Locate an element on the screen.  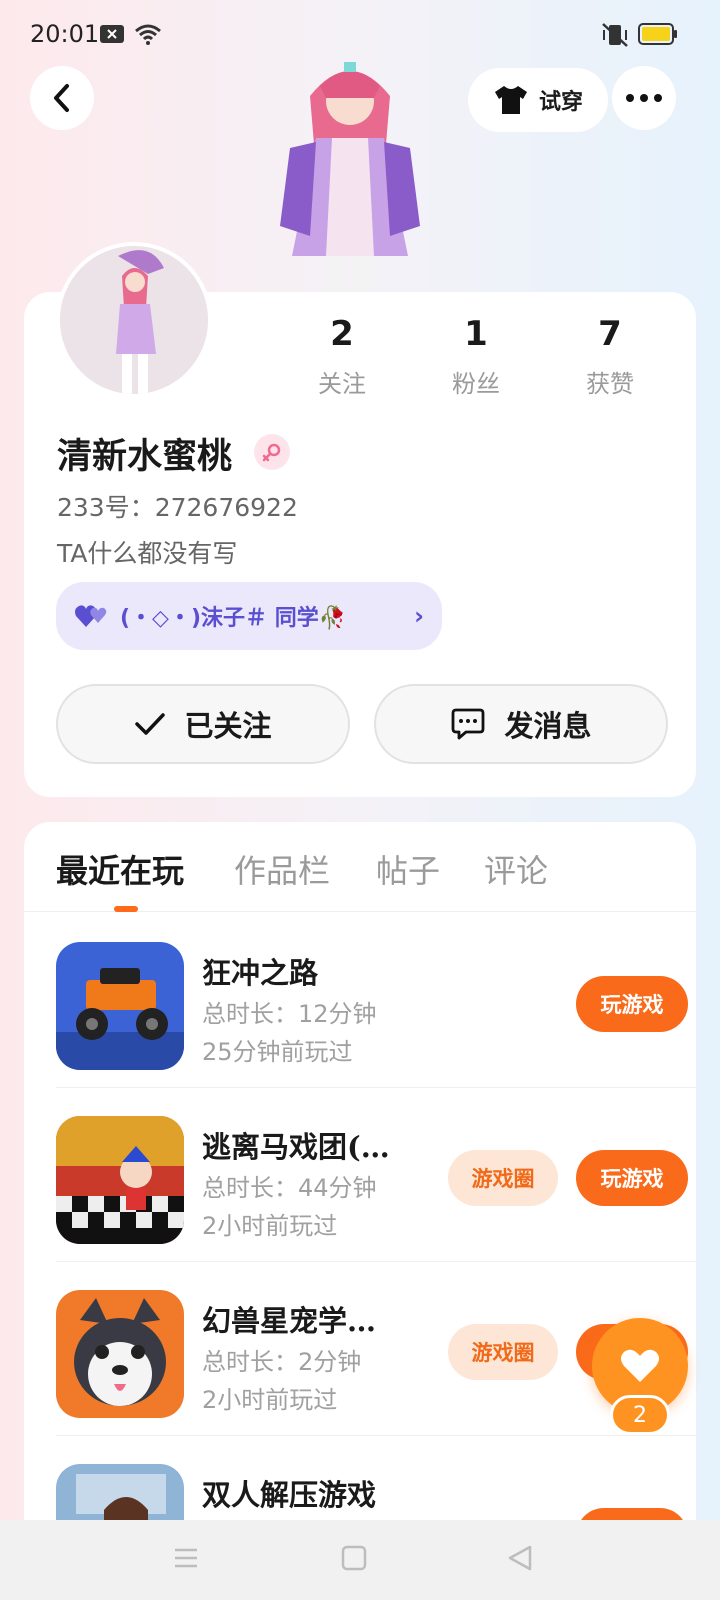
avatar is located at coordinates (134, 320).